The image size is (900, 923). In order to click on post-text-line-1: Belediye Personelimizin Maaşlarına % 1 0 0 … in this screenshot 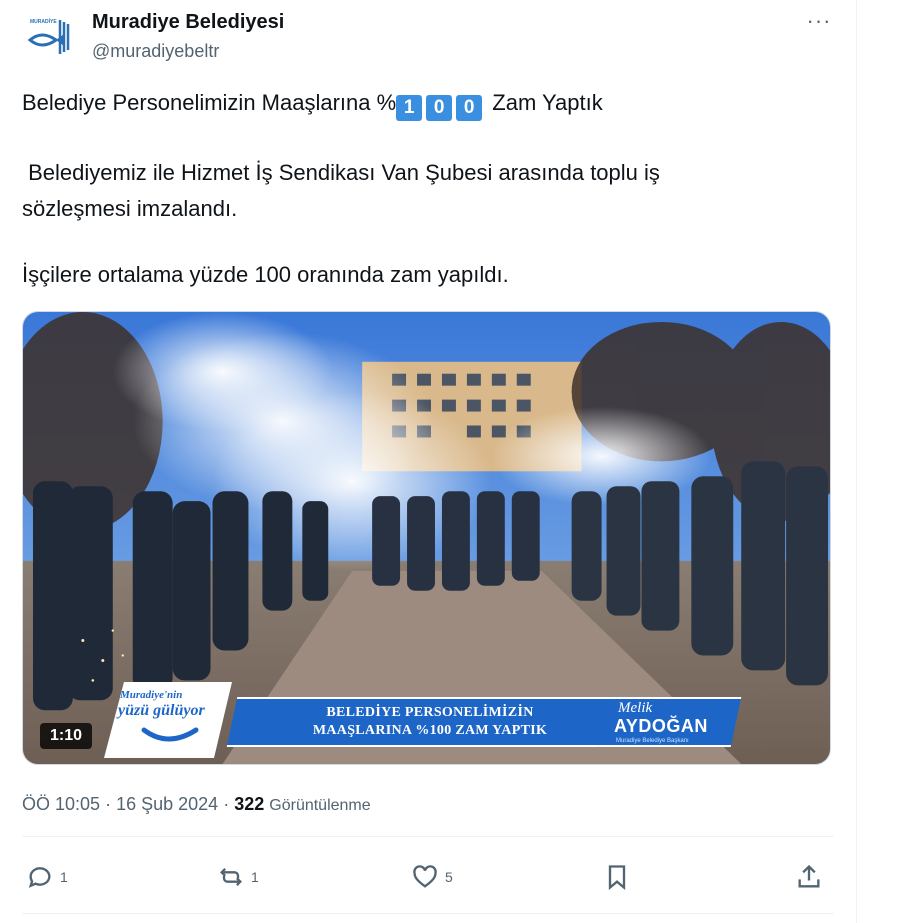, I will do `click(312, 105)`.